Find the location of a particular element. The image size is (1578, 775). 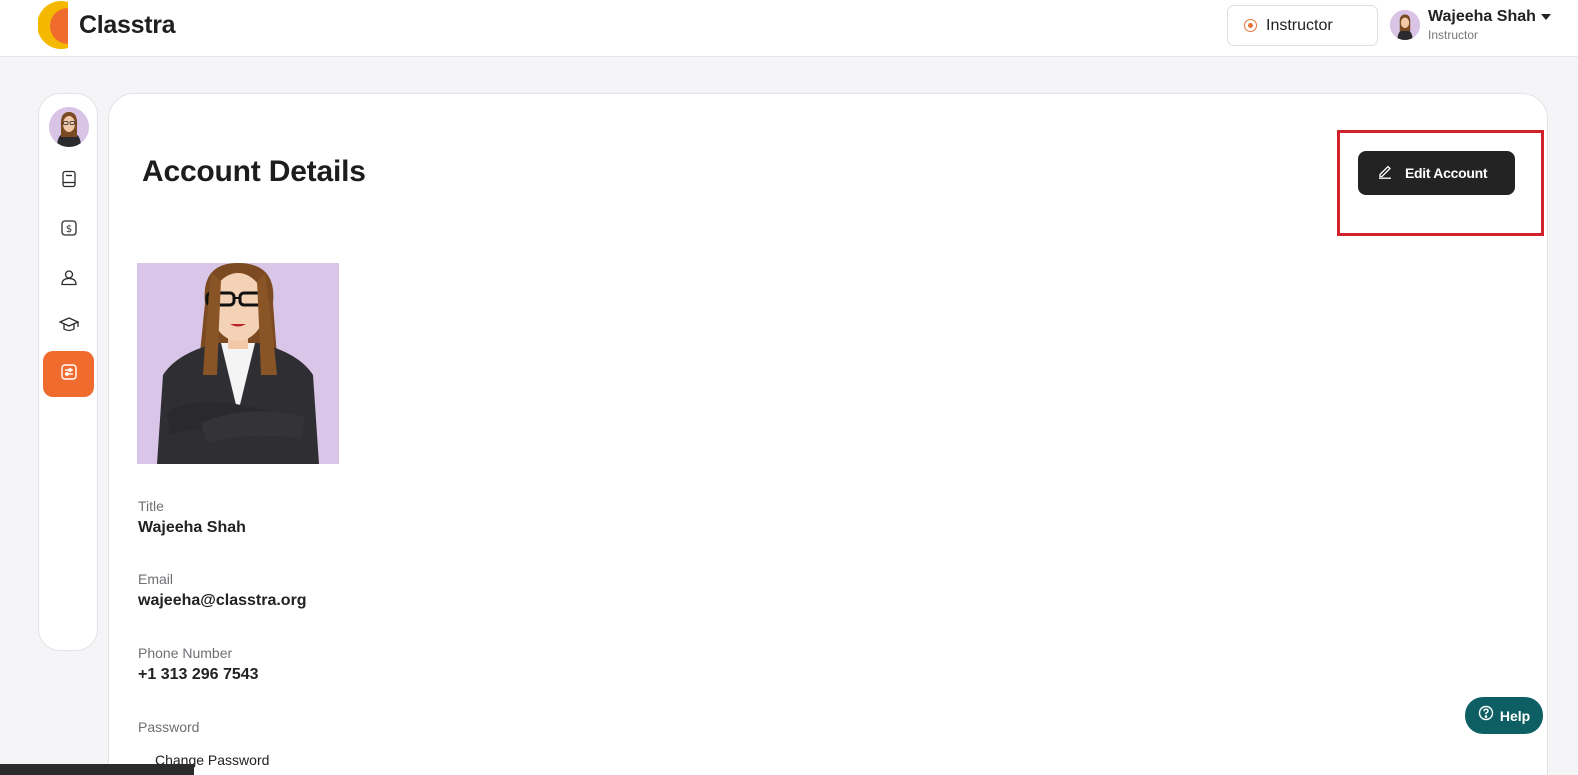

sidebar-item-courses is located at coordinates (68, 181).